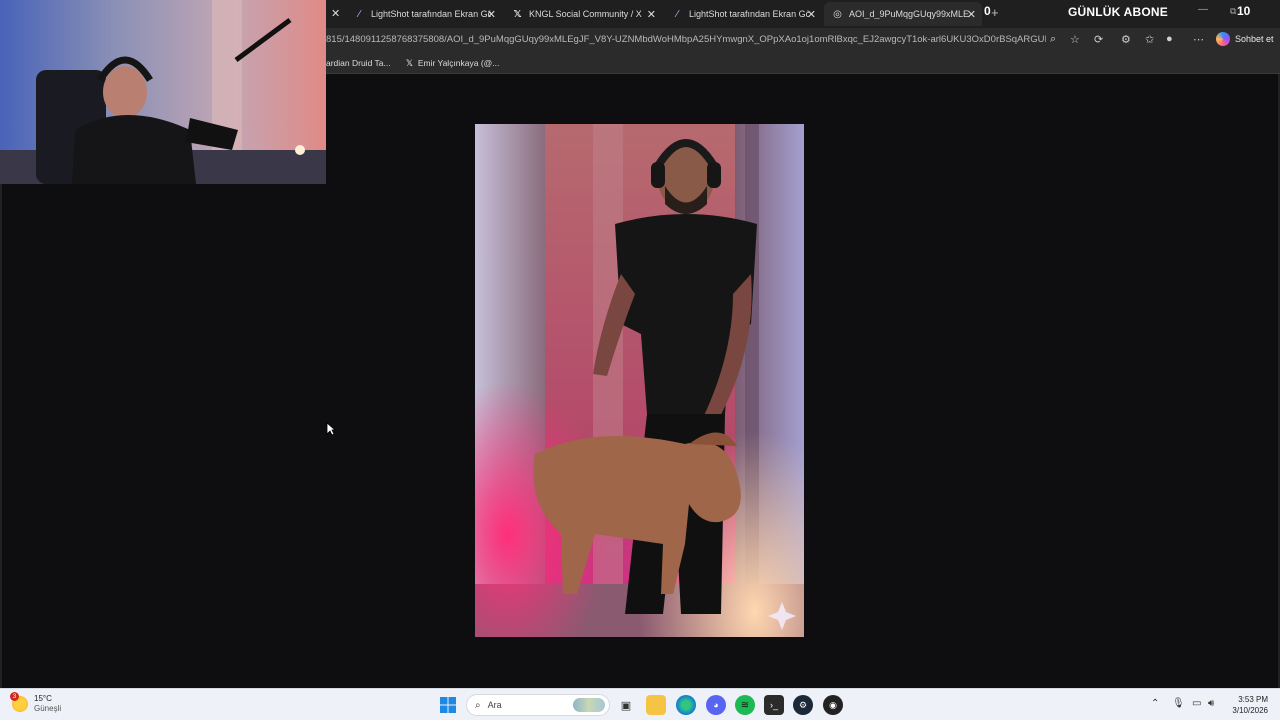 This screenshot has width=1280, height=720. I want to click on steam-icon: ⚙, so click(803, 705).